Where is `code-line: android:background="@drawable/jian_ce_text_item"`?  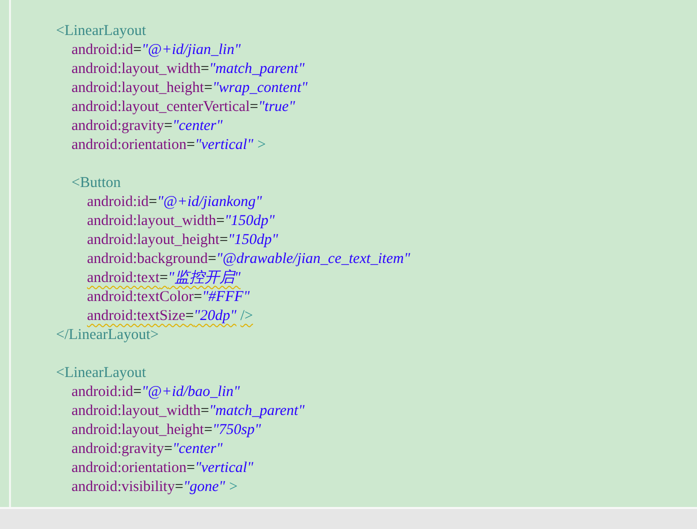
code-line: android:background="@drawable/jian_ce_text_item" is located at coordinates (248, 259).